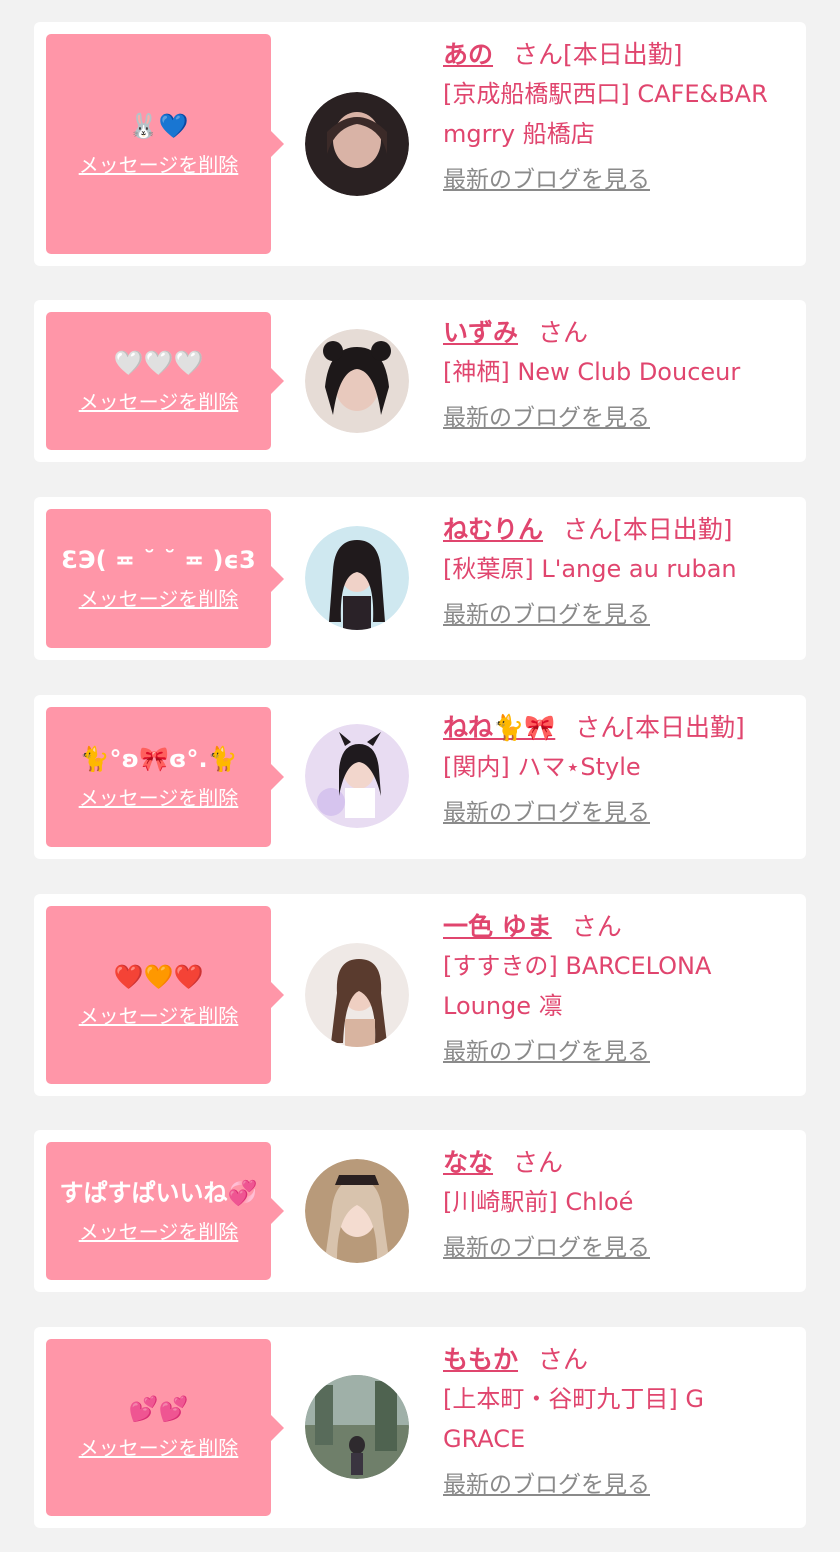 The image size is (840, 1552). I want to click on info-block: いずみ さん [神栖] New Club Douceur 最新のブログを見る, so click(618, 375).